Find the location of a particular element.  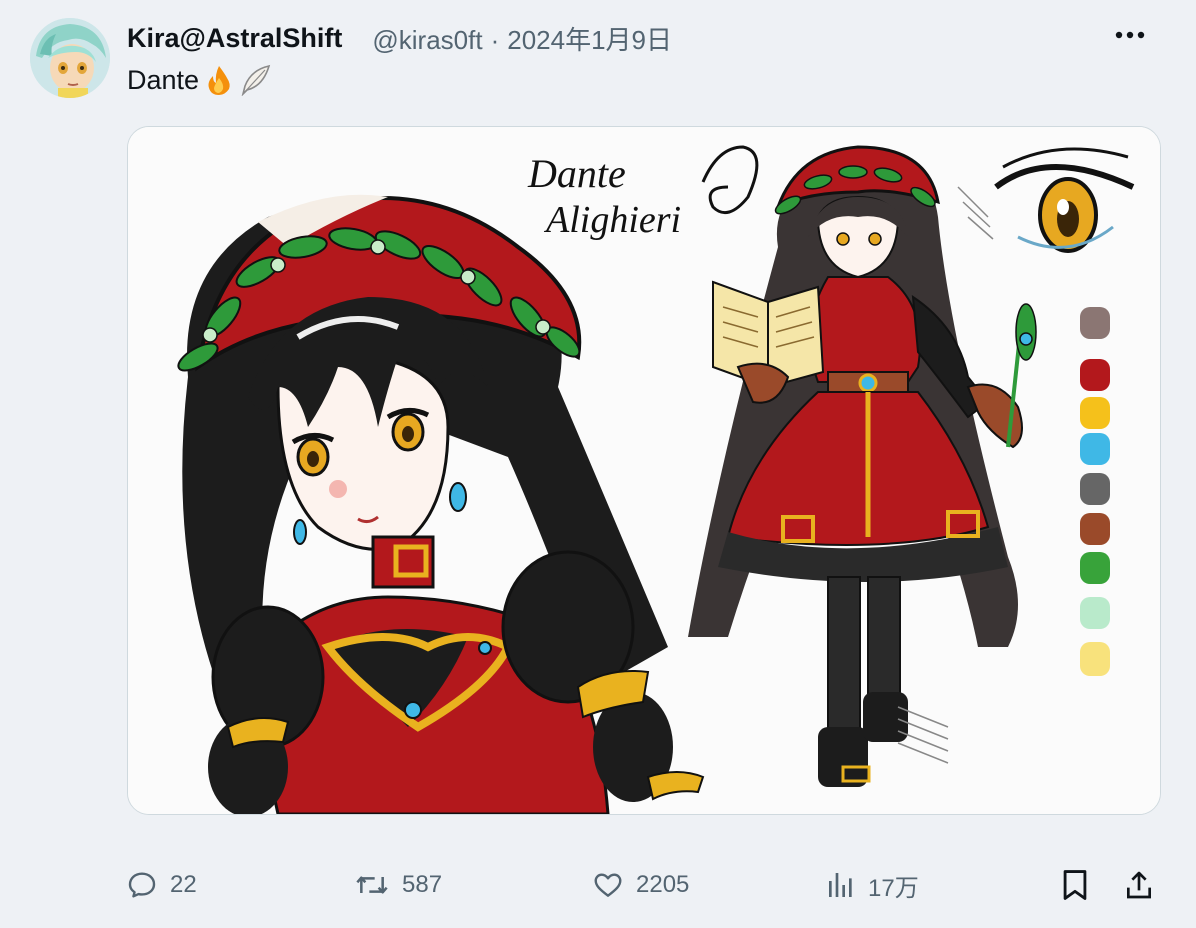

tweet-header: Kira@AstralShift @kiras0ft · 2024年1月9日 is located at coordinates (399, 38).